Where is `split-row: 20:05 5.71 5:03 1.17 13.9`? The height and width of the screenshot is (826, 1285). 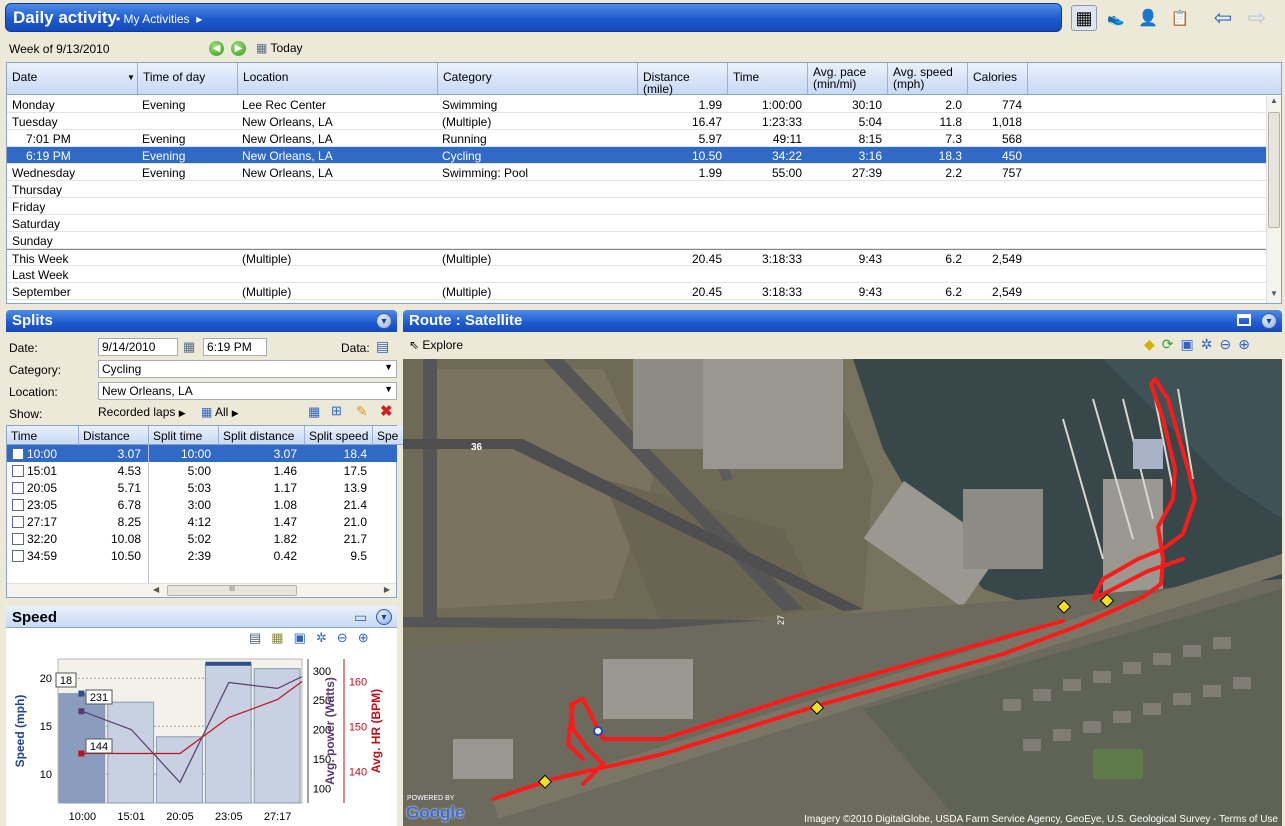
split-row: 20:05 5.71 5:03 1.17 13.9 is located at coordinates (202, 487).